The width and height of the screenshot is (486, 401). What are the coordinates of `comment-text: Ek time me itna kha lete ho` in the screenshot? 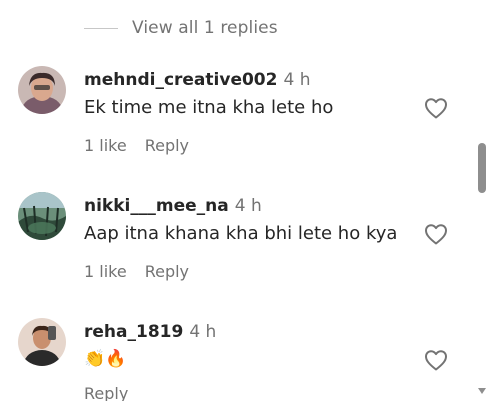 It's located at (209, 107).